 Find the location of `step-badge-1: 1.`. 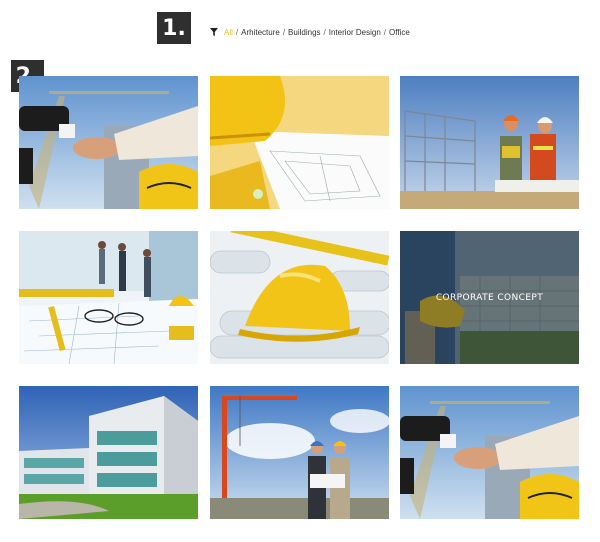

step-badge-1: 1. is located at coordinates (174, 28).